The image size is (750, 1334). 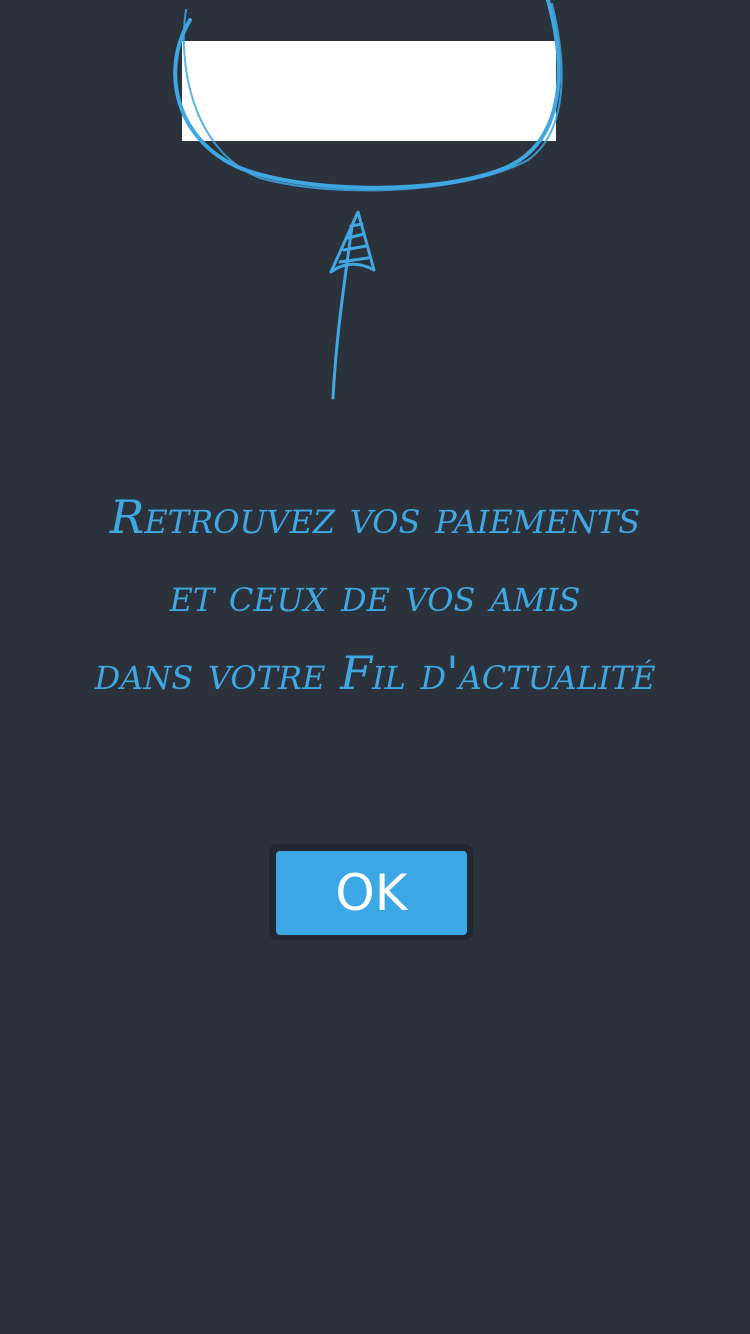 I want to click on arrow-up-icon, so click(x=352, y=305).